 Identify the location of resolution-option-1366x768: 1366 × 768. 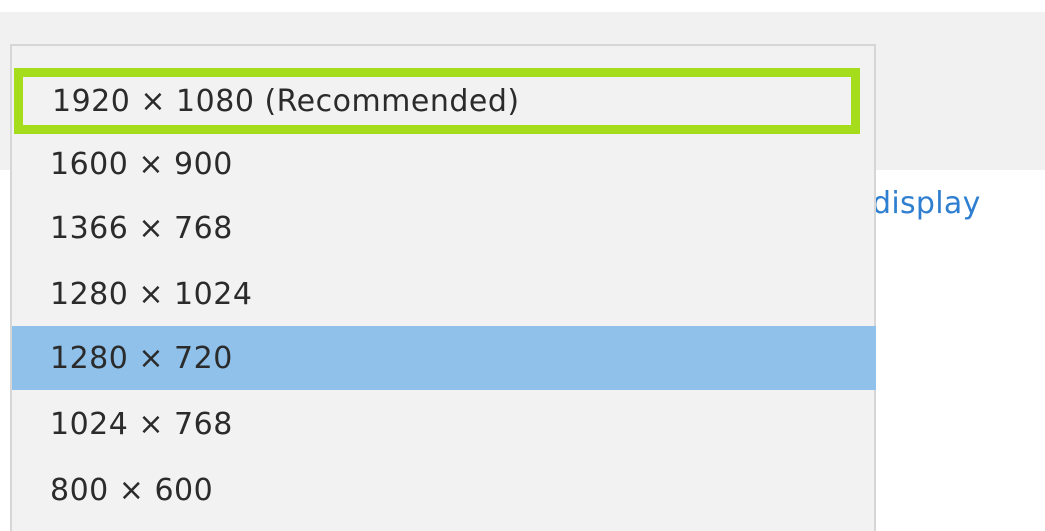
(444, 228).